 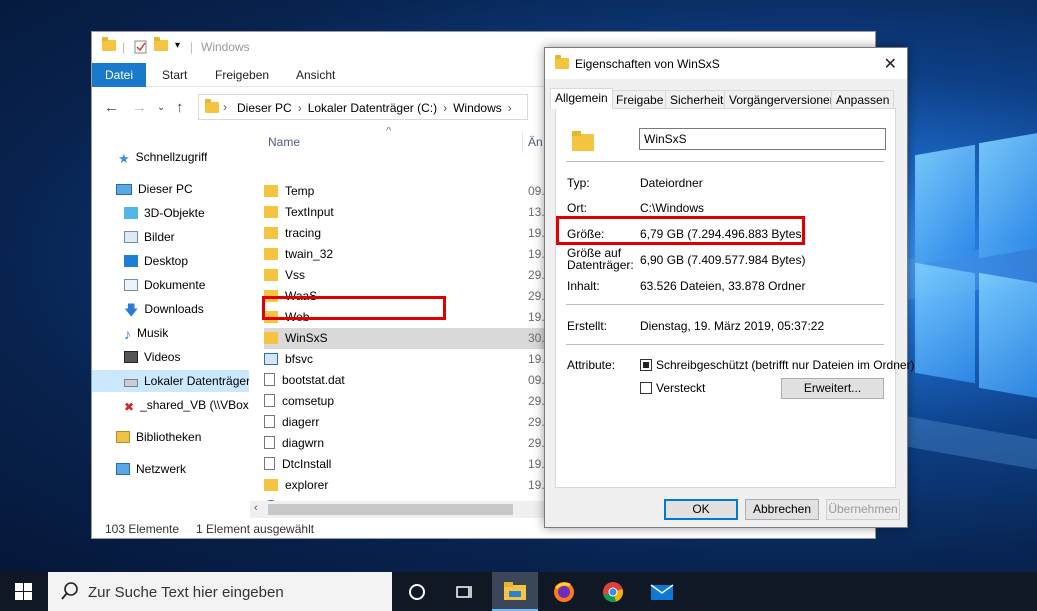 I want to click on scroll-left-icon: ‹, so click(x=256, y=508).